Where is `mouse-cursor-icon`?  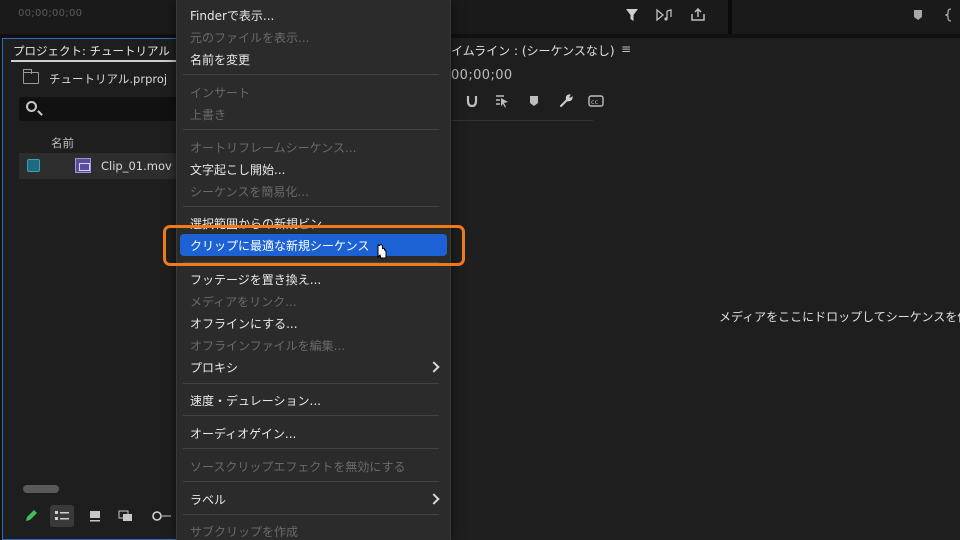 mouse-cursor-icon is located at coordinates (382, 254).